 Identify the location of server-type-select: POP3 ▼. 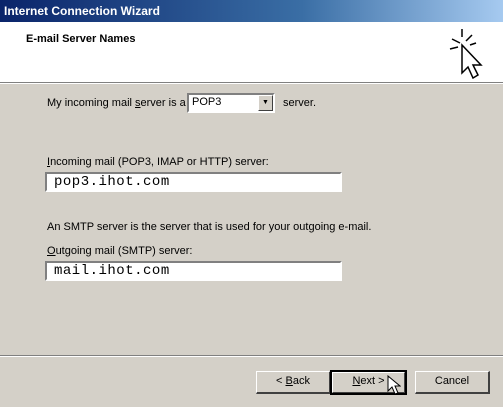
(231, 103).